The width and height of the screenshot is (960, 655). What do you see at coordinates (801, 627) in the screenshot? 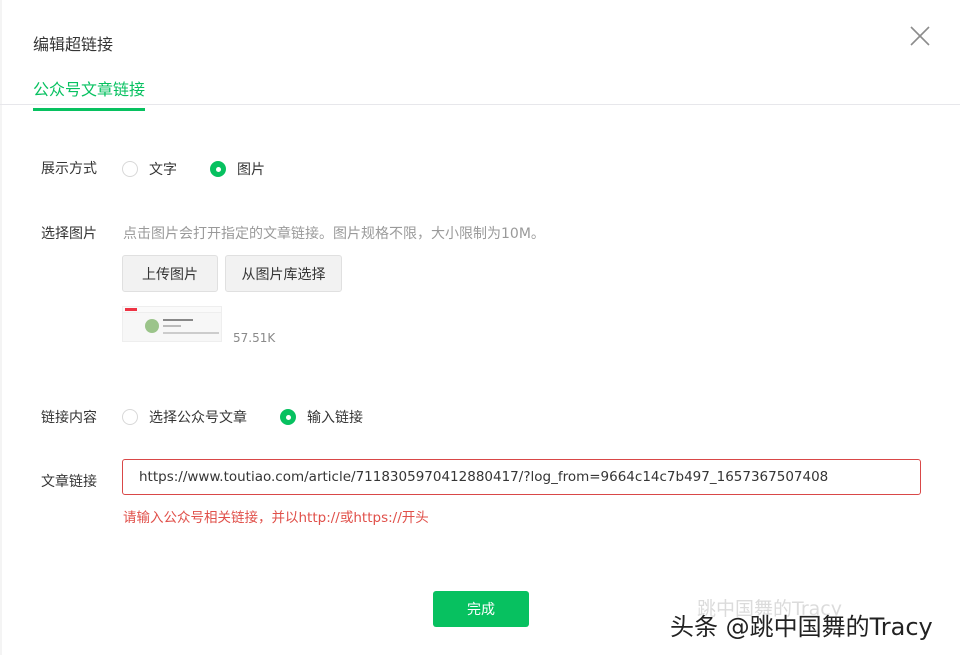
I see `watermark-text: 头条 @跳中国舞的Tracy` at bounding box center [801, 627].